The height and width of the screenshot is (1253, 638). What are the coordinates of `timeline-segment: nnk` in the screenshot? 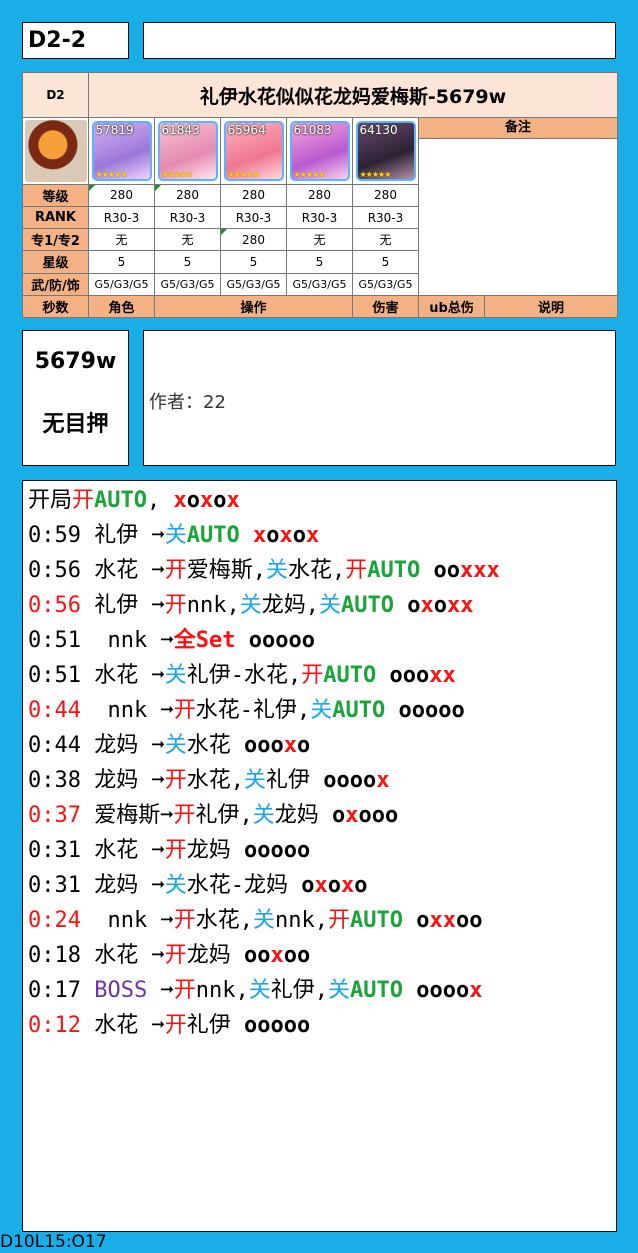 It's located at (120, 710).